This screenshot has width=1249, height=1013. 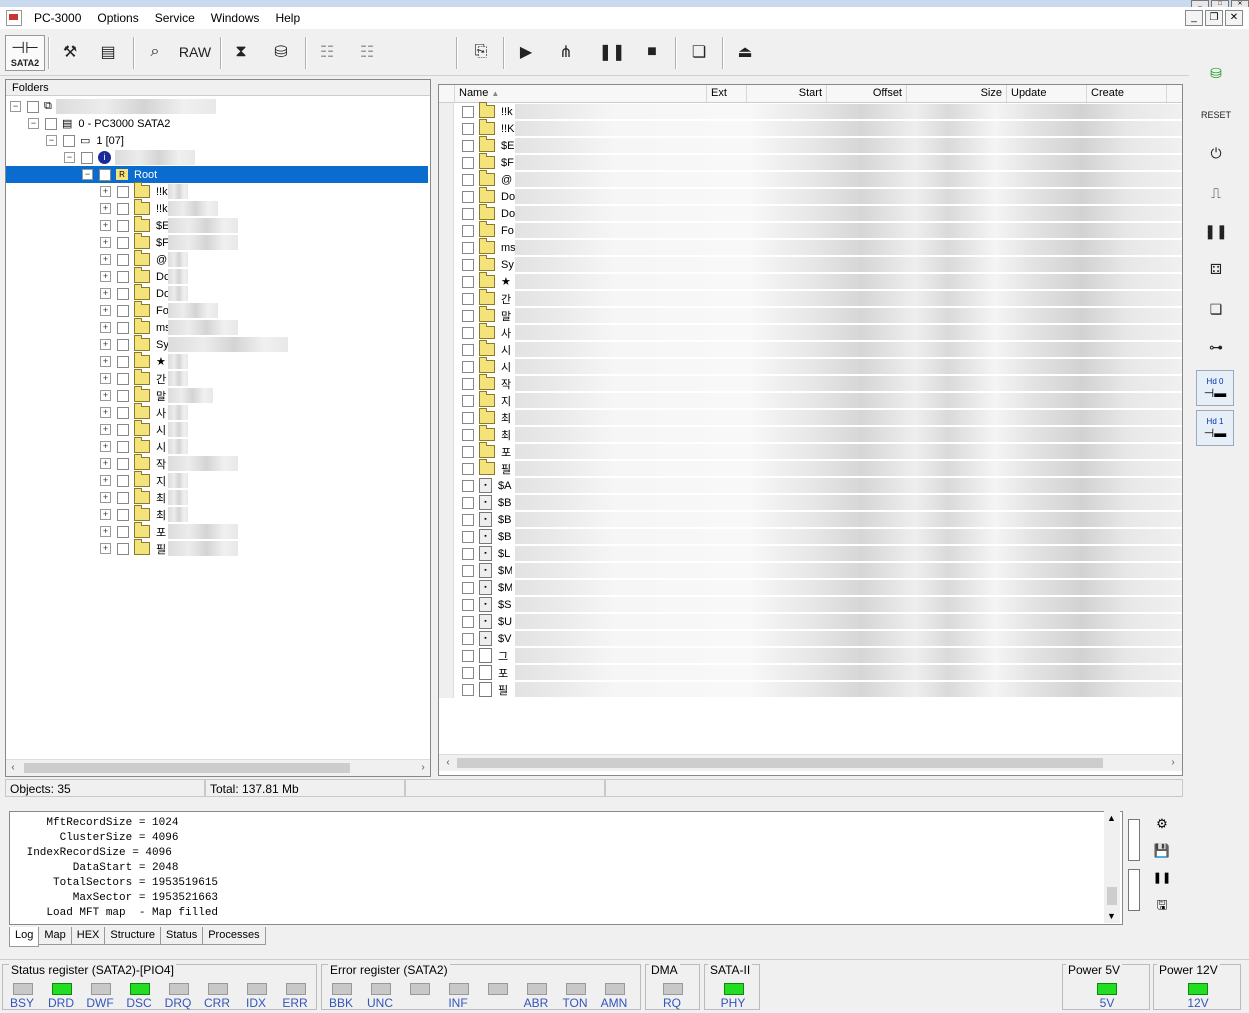 What do you see at coordinates (1216, 115) in the screenshot?
I see `reset-button: RESET` at bounding box center [1216, 115].